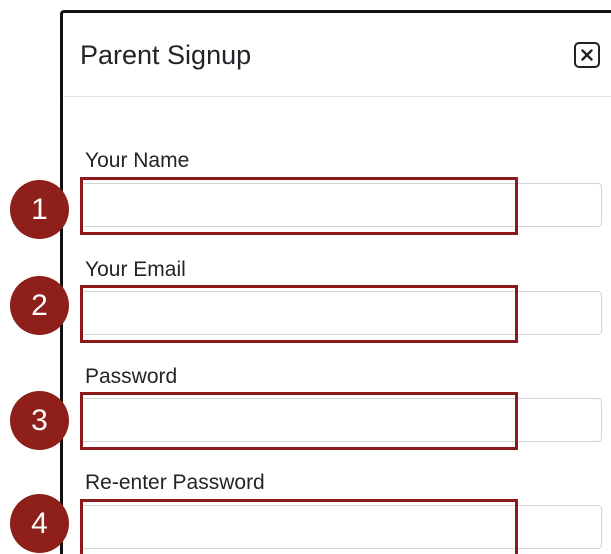 Image resolution: width=611 pixels, height=554 pixels. What do you see at coordinates (135, 269) in the screenshot?
I see `email-label: Your Email` at bounding box center [135, 269].